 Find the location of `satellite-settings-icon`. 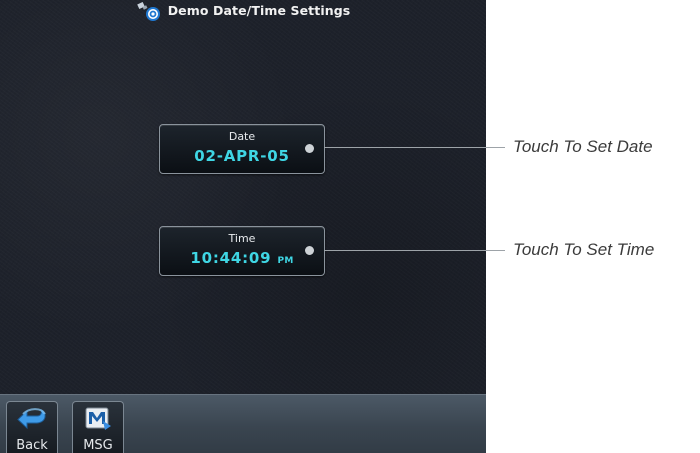

satellite-settings-icon is located at coordinates (150, 12).